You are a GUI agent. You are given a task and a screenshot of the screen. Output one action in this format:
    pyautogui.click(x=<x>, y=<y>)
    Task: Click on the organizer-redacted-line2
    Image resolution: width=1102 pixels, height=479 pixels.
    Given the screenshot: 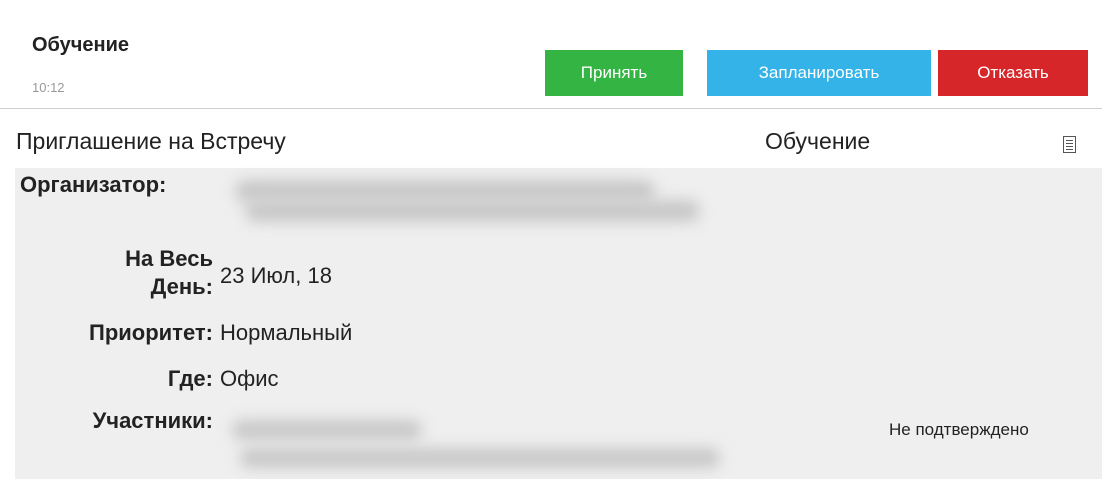 What is the action you would take?
    pyautogui.click(x=472, y=211)
    